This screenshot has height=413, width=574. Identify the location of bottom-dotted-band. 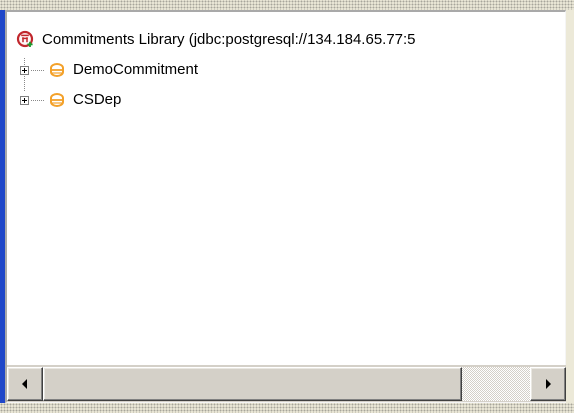
(287, 408).